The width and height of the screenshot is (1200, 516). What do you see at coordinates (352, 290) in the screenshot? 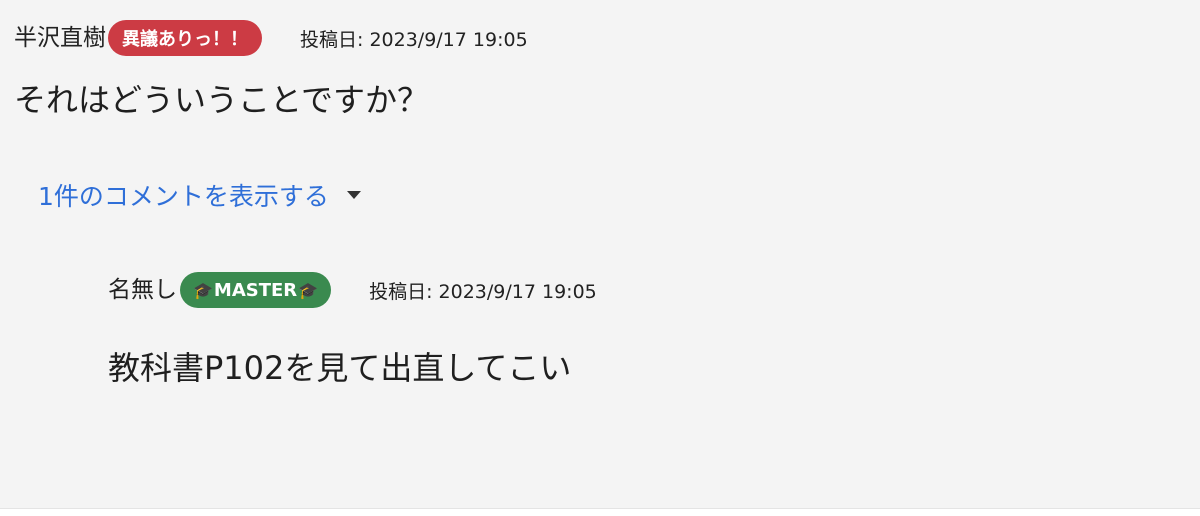
I see `reply-header: 名無し 🎓 MASTER 🎓 投稿日: 2023/9/17 19:05` at bounding box center [352, 290].